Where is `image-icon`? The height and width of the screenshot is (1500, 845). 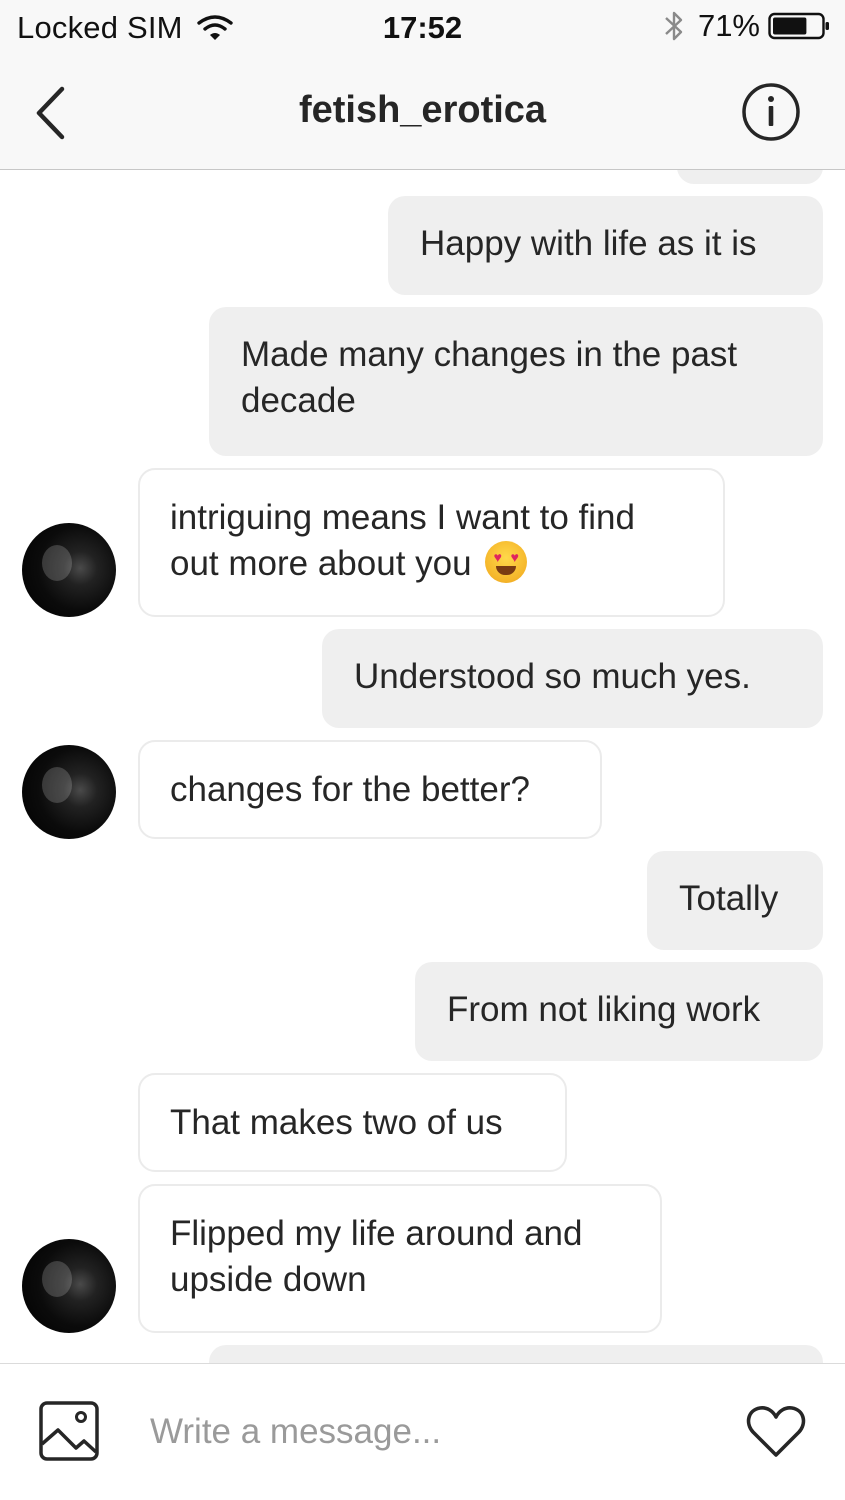
image-icon is located at coordinates (69, 1431).